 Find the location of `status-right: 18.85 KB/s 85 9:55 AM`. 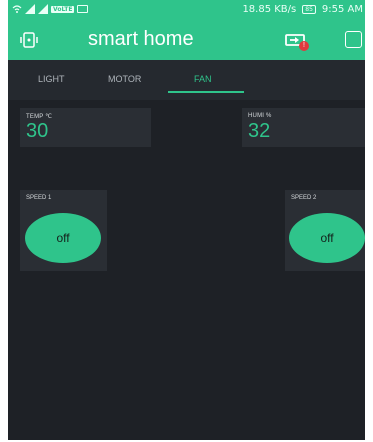

status-right: 18.85 KB/s 85 9:55 AM is located at coordinates (302, 9).